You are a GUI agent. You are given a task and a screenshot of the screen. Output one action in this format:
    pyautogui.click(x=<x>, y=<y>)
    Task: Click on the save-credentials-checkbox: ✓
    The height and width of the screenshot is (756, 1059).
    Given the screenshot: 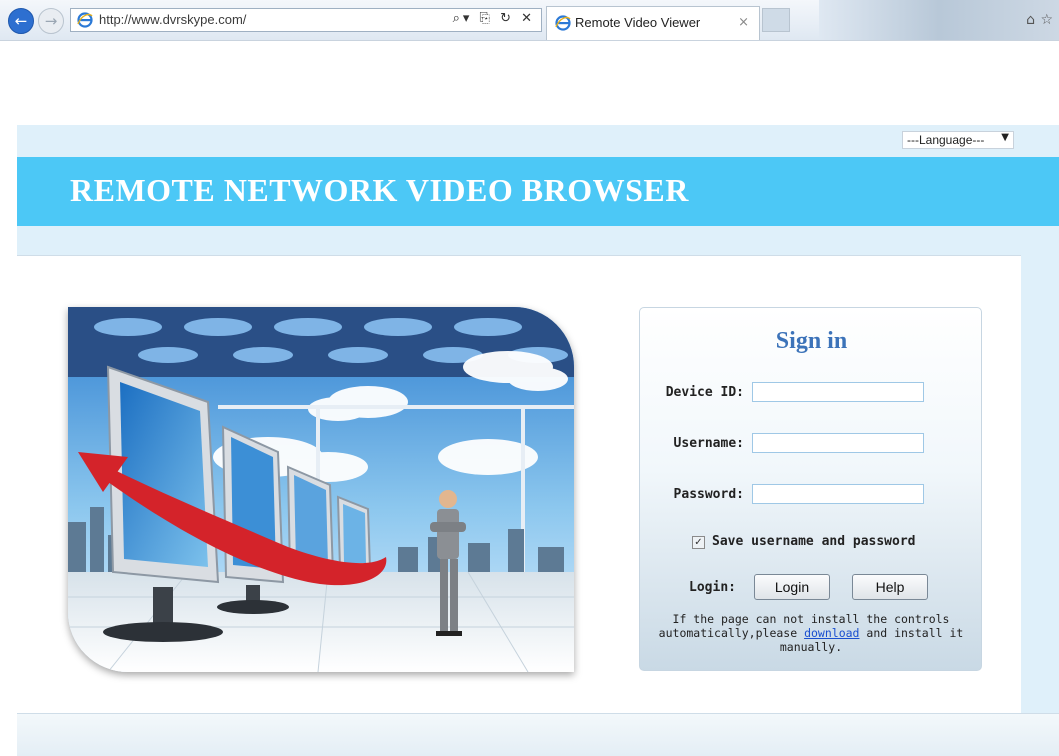 What is the action you would take?
    pyautogui.click(x=698, y=542)
    